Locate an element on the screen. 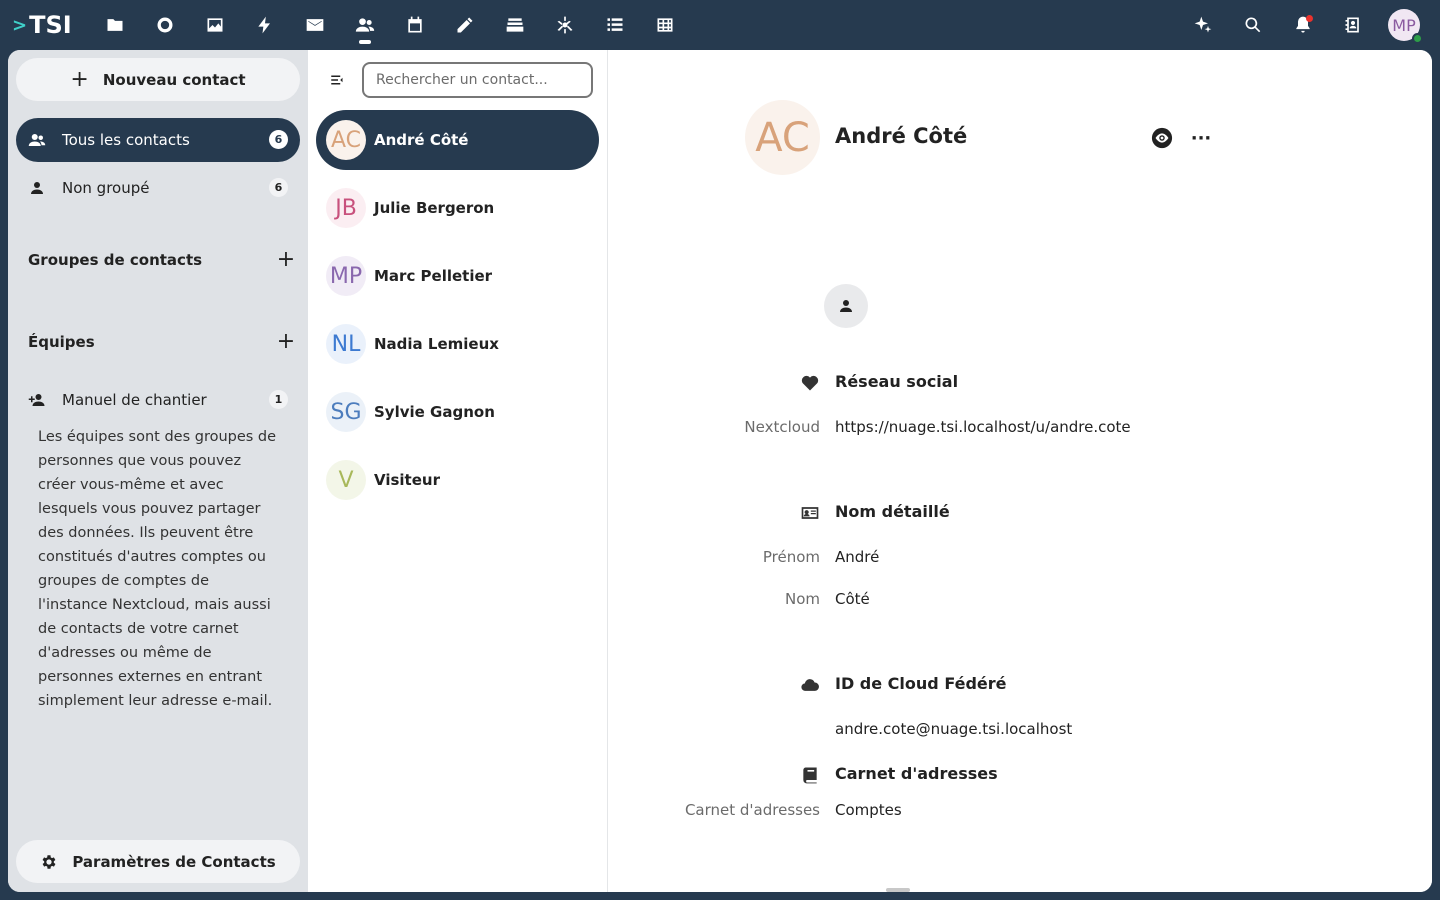 This screenshot has width=1440, height=900. app-circle is located at coordinates (165, 25).